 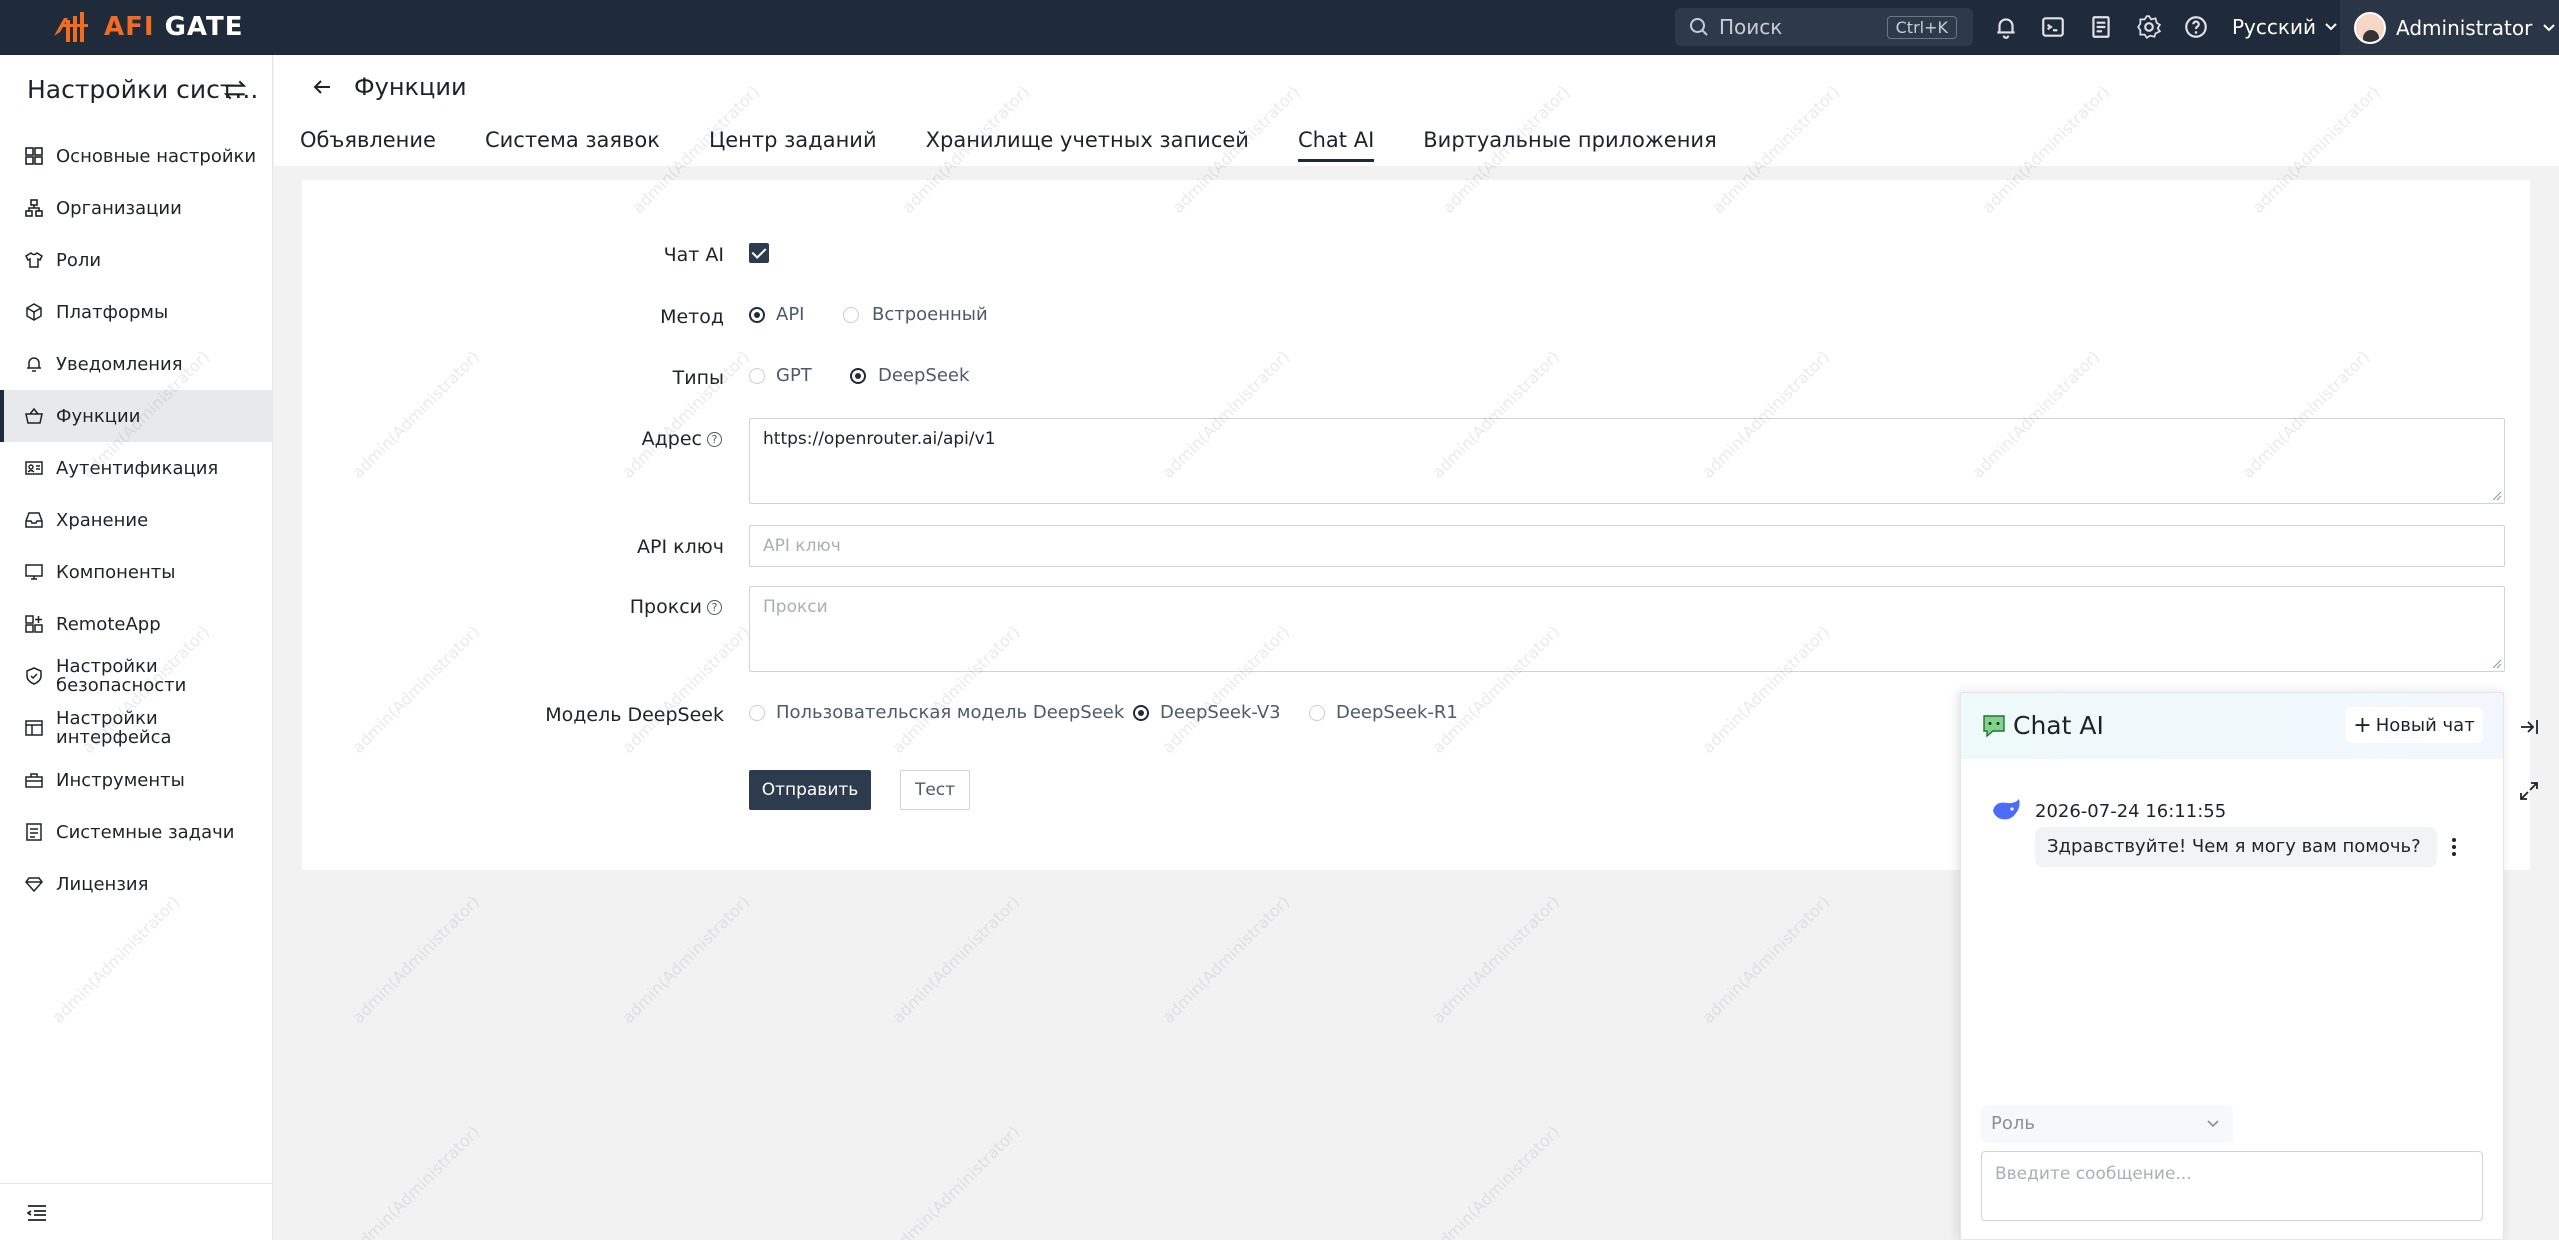 I want to click on chevron-down-icon, so click(x=2549, y=27).